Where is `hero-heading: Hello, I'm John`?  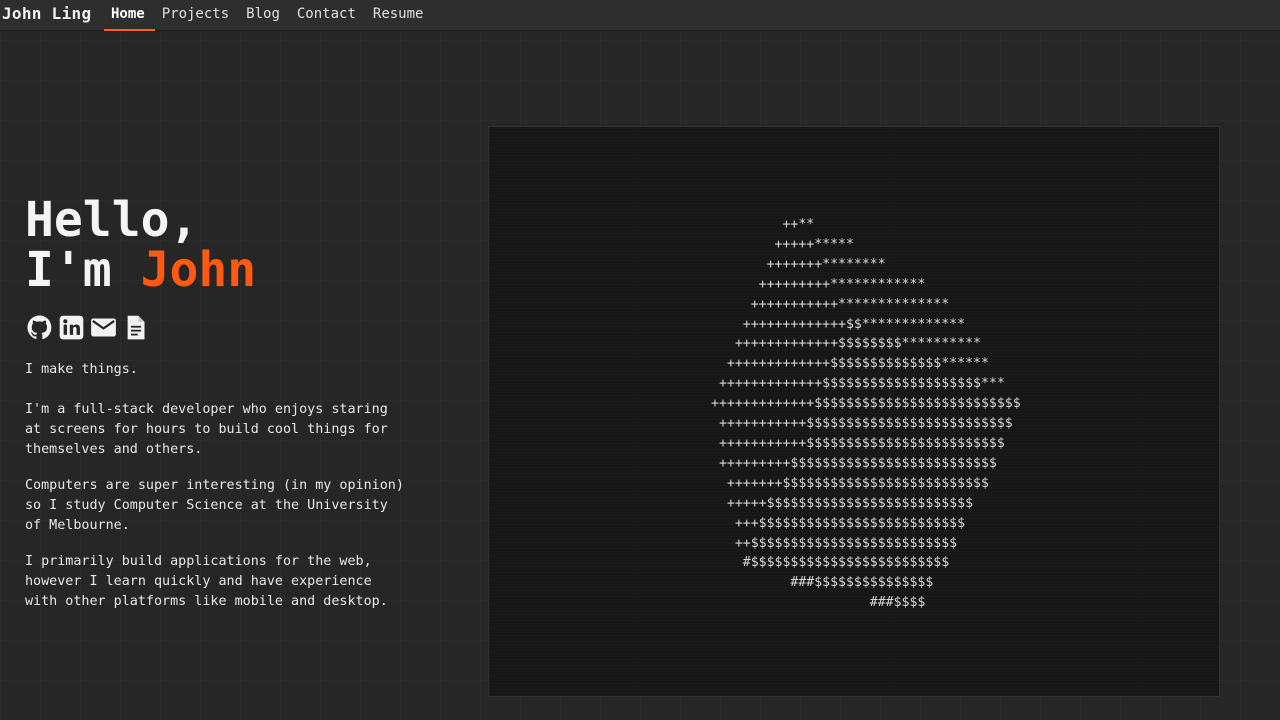 hero-heading: Hello, I'm John is located at coordinates (140, 245).